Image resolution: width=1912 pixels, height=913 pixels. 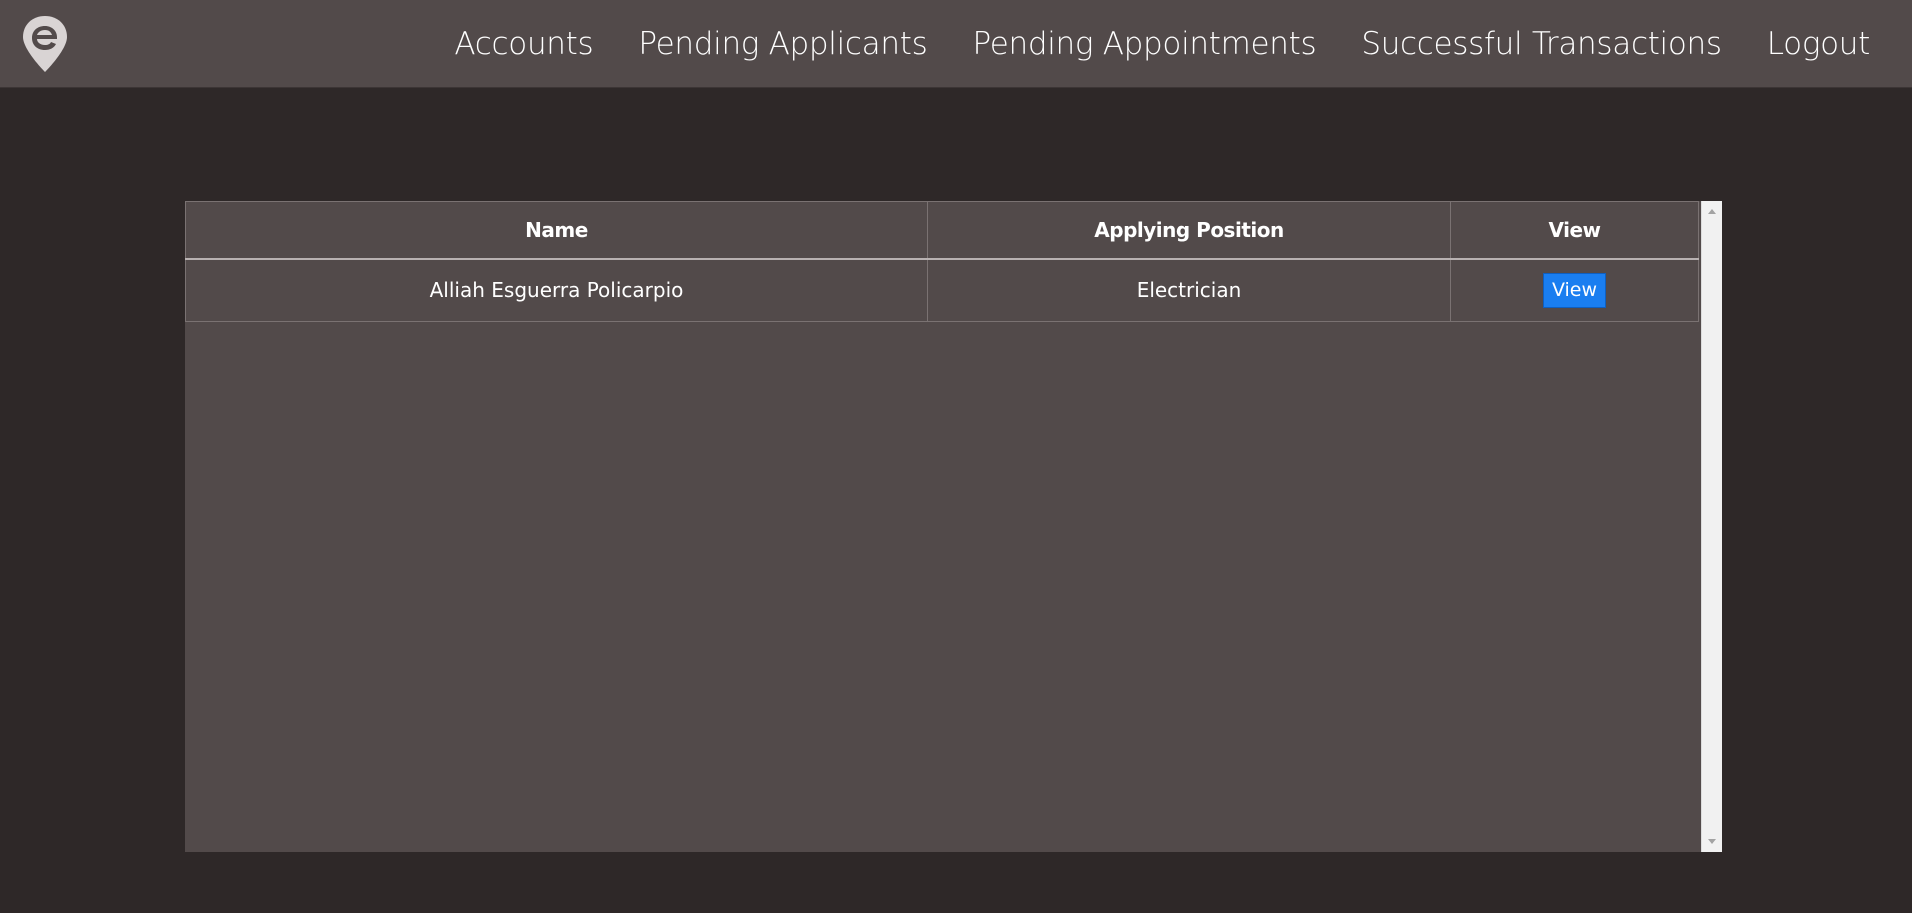 I want to click on view-button: View, so click(x=1574, y=290).